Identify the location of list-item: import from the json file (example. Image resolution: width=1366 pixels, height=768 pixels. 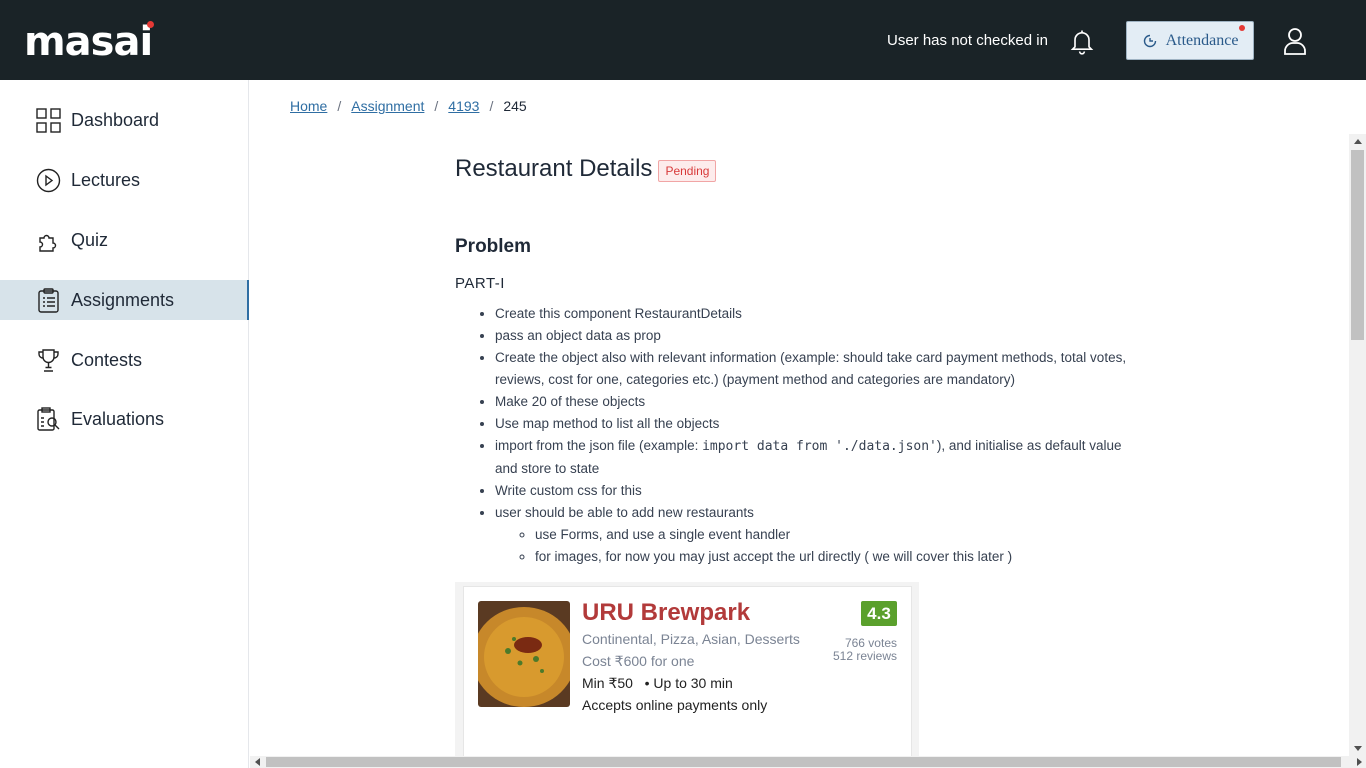
(820, 457).